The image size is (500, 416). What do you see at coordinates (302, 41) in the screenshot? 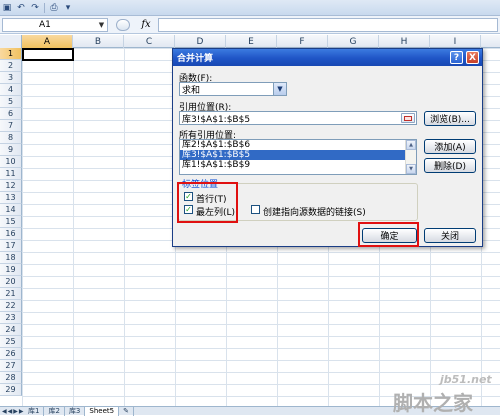
I see `column-header: F` at bounding box center [302, 41].